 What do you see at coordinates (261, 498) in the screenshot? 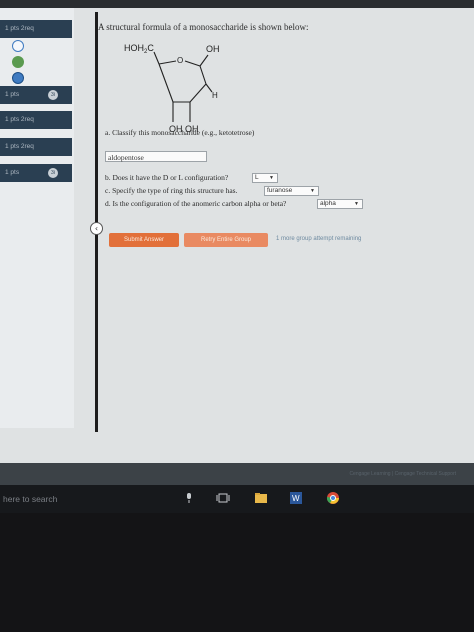
I see `file-explorer-icon` at bounding box center [261, 498].